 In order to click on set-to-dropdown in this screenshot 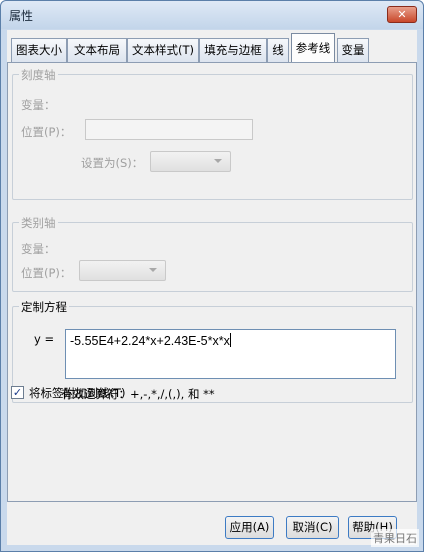, I will do `click(190, 161)`.